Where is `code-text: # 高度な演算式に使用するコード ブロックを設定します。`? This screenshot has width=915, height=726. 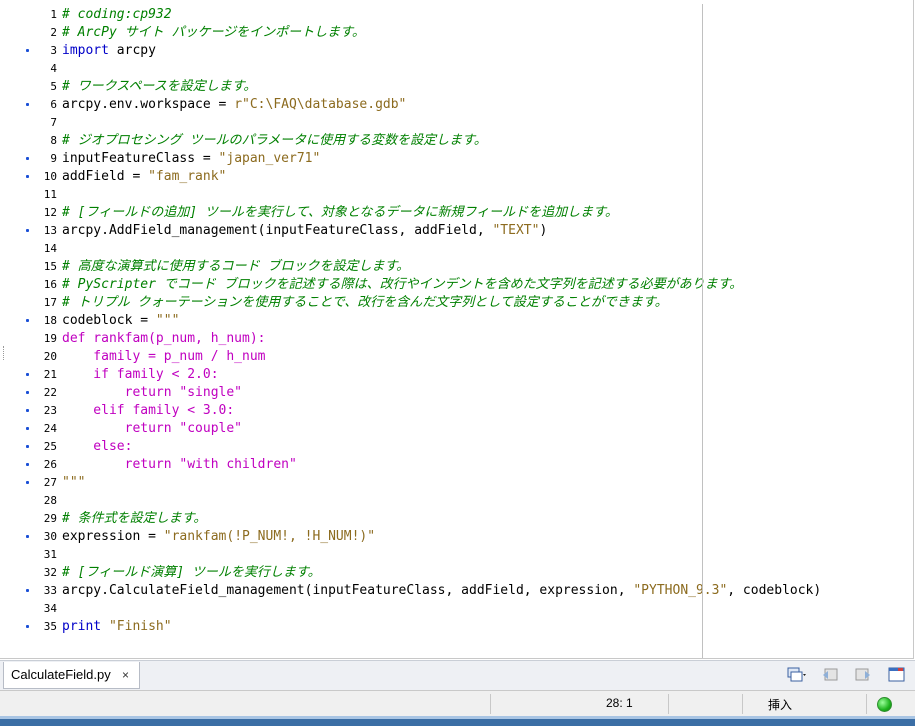
code-text: # 高度な演算式に使用するコード ブロックを設定します。 is located at coordinates (235, 267).